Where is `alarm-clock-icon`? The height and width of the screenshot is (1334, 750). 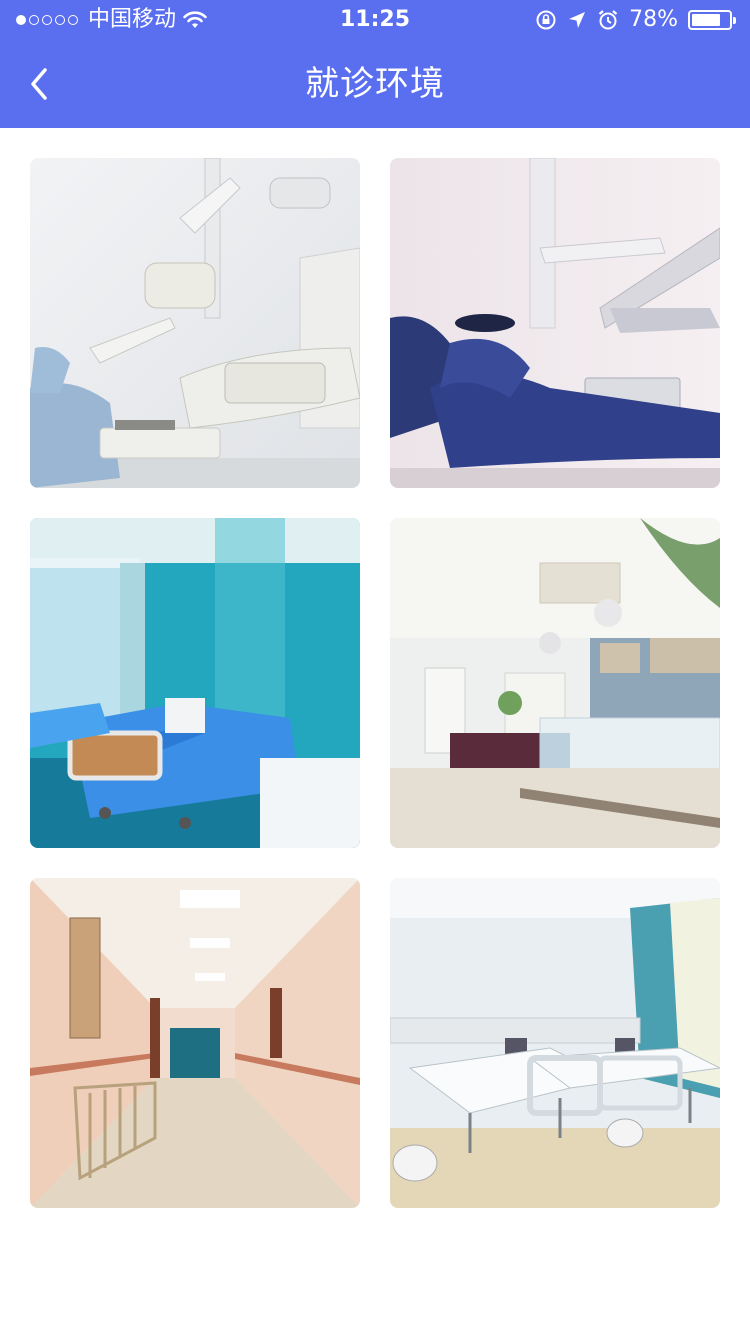 alarm-clock-icon is located at coordinates (608, 20).